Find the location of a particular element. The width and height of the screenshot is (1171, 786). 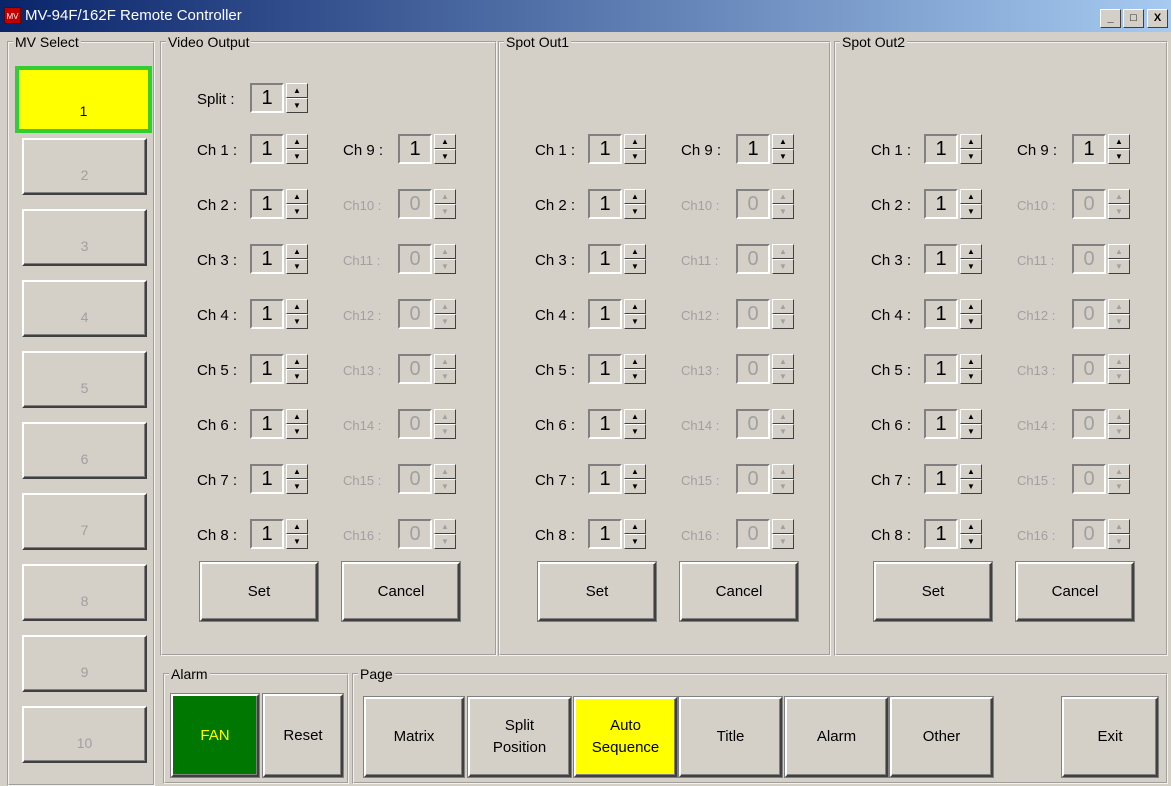

page-button-alarm: Alarm is located at coordinates (836, 737).